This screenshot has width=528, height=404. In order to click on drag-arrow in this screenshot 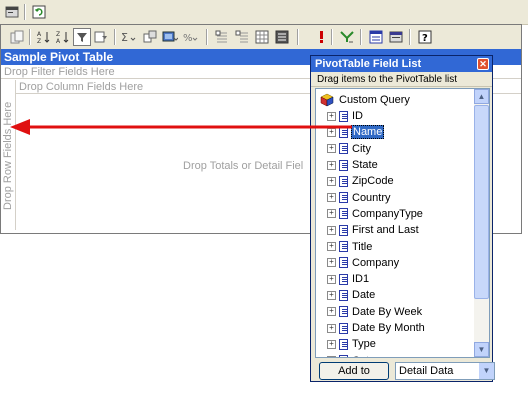, I will do `click(181, 127)`.